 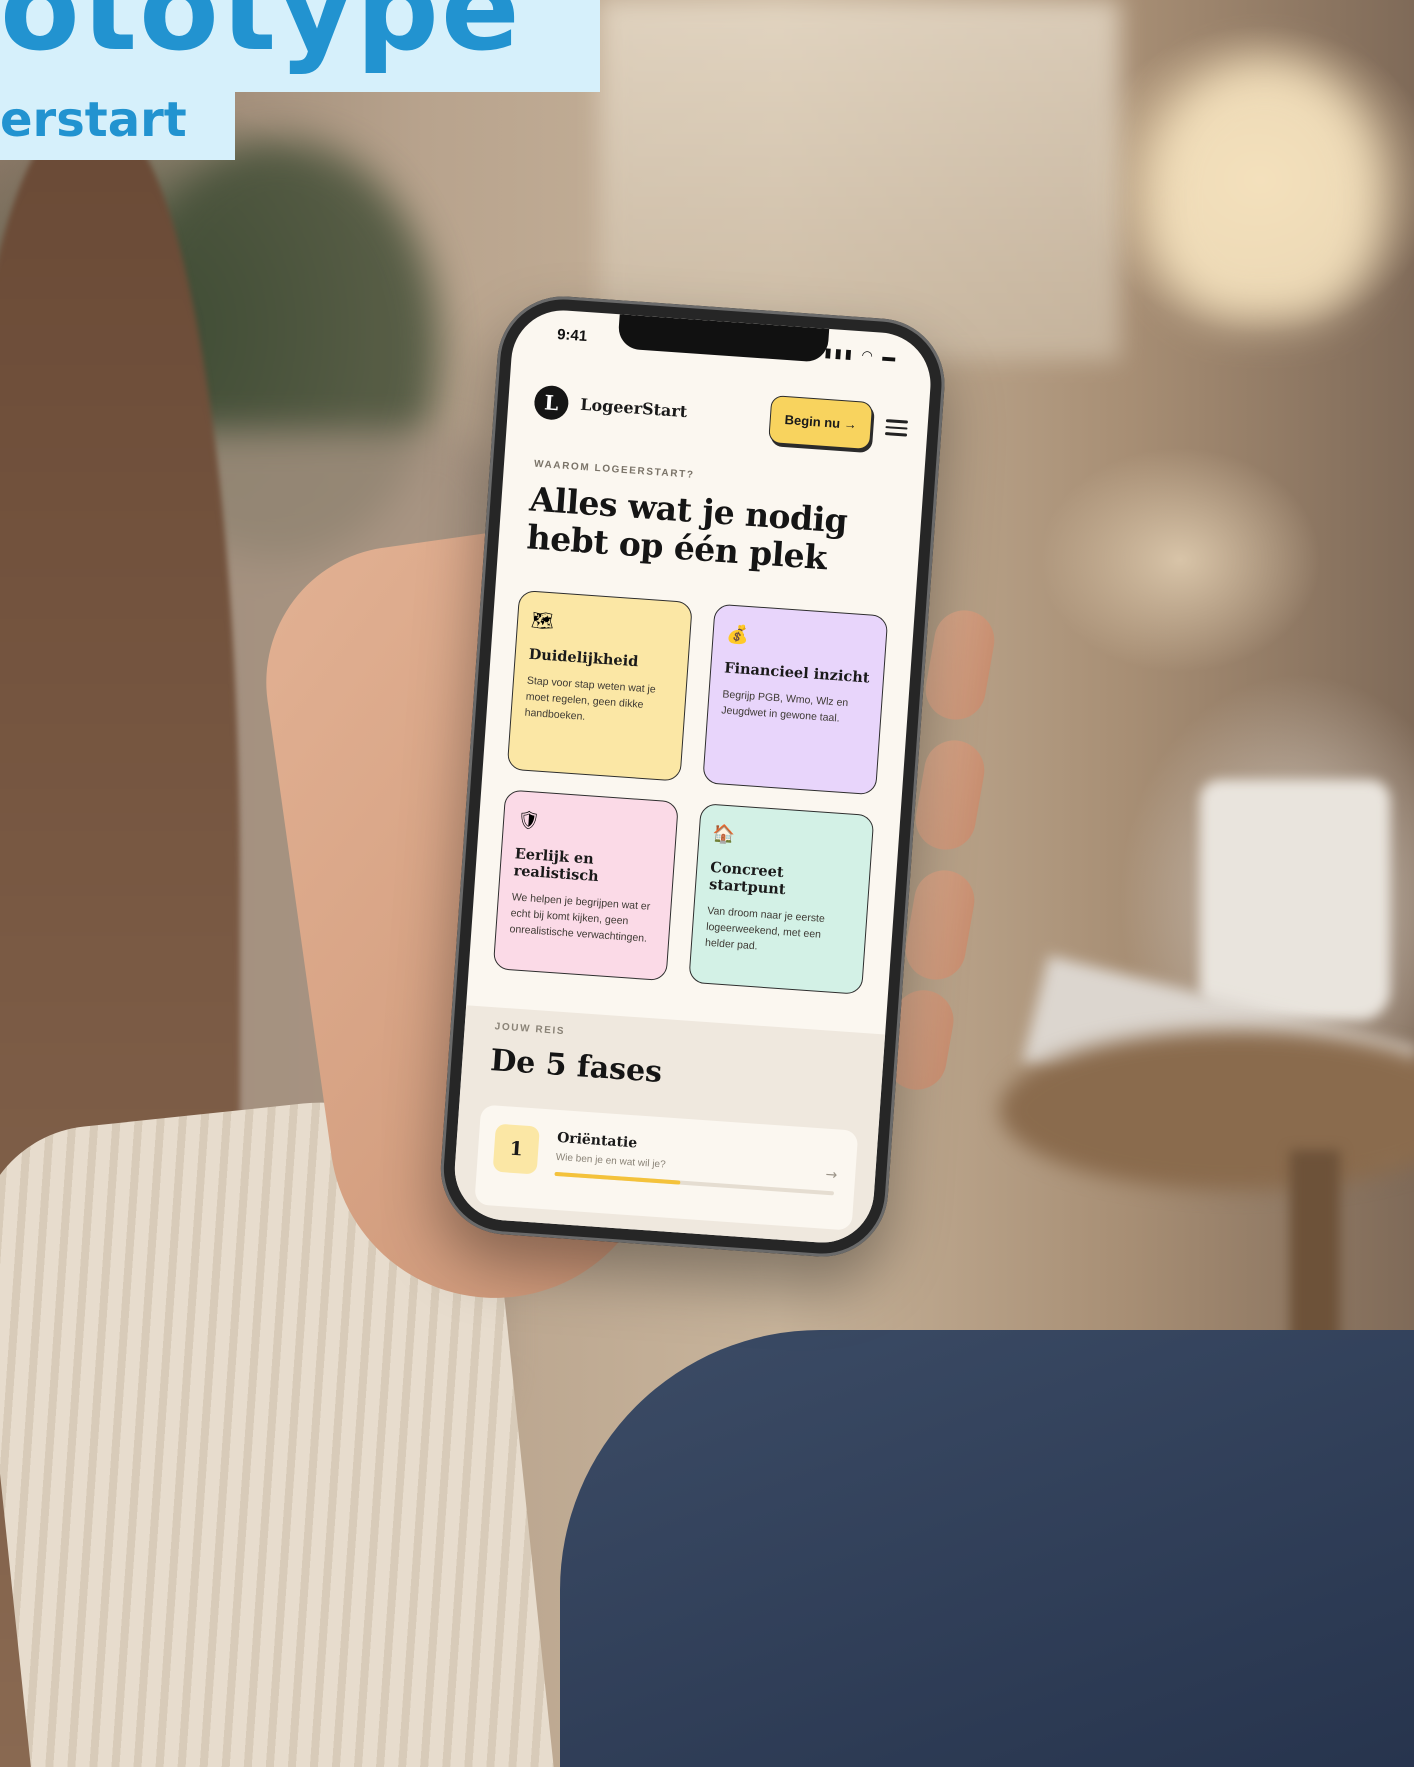 What do you see at coordinates (987, 1548) in the screenshot?
I see `jeans` at bounding box center [987, 1548].